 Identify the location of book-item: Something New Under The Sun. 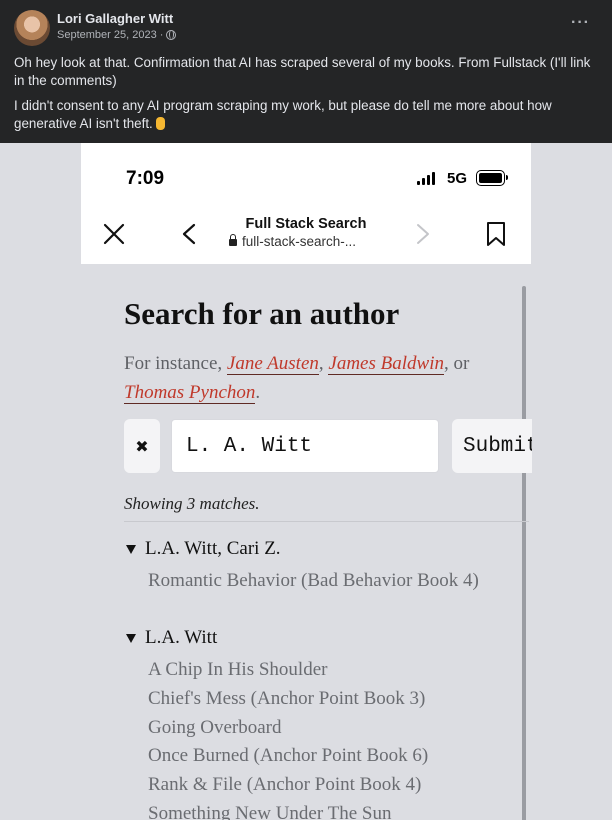
(270, 811).